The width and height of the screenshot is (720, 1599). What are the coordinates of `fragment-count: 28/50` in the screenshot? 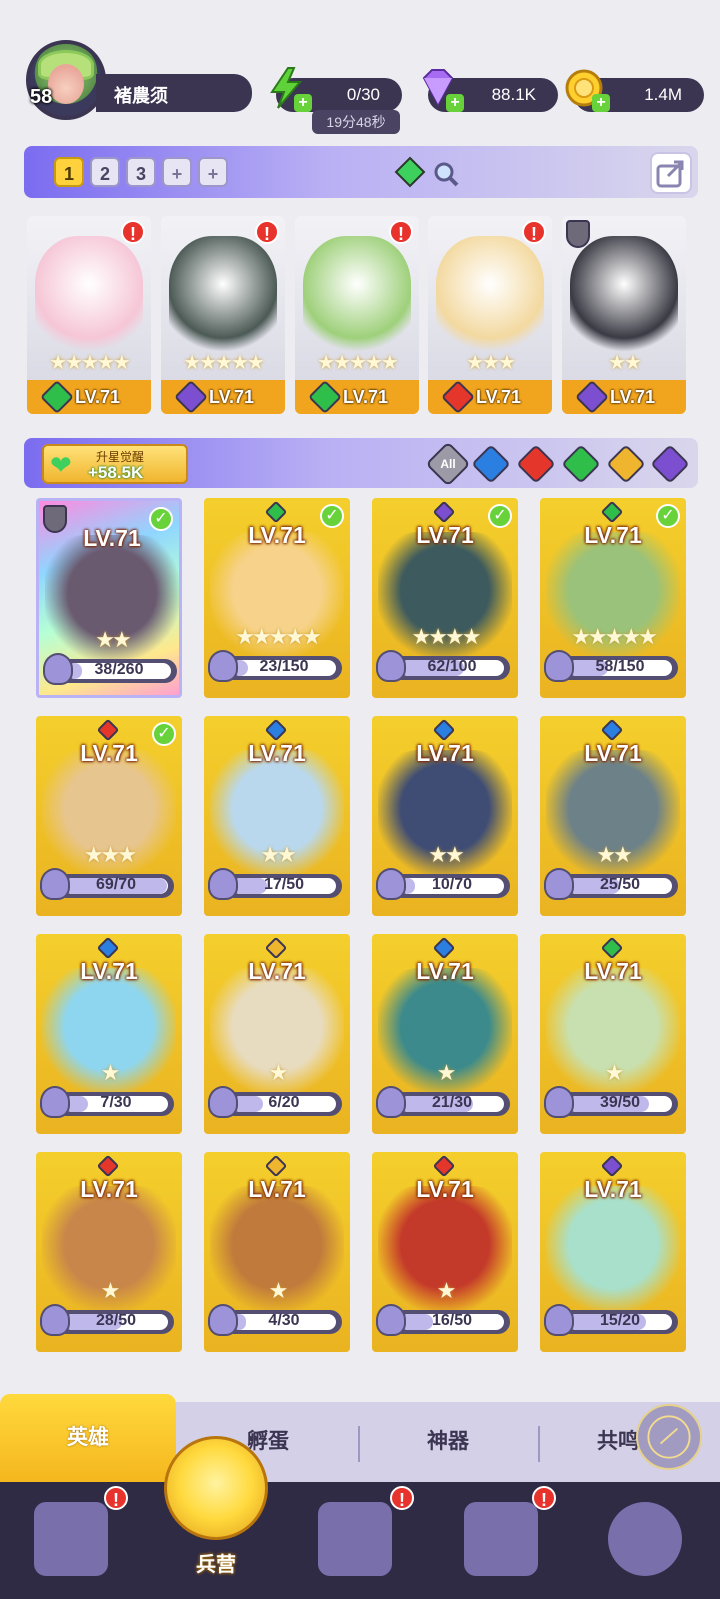 It's located at (116, 1320).